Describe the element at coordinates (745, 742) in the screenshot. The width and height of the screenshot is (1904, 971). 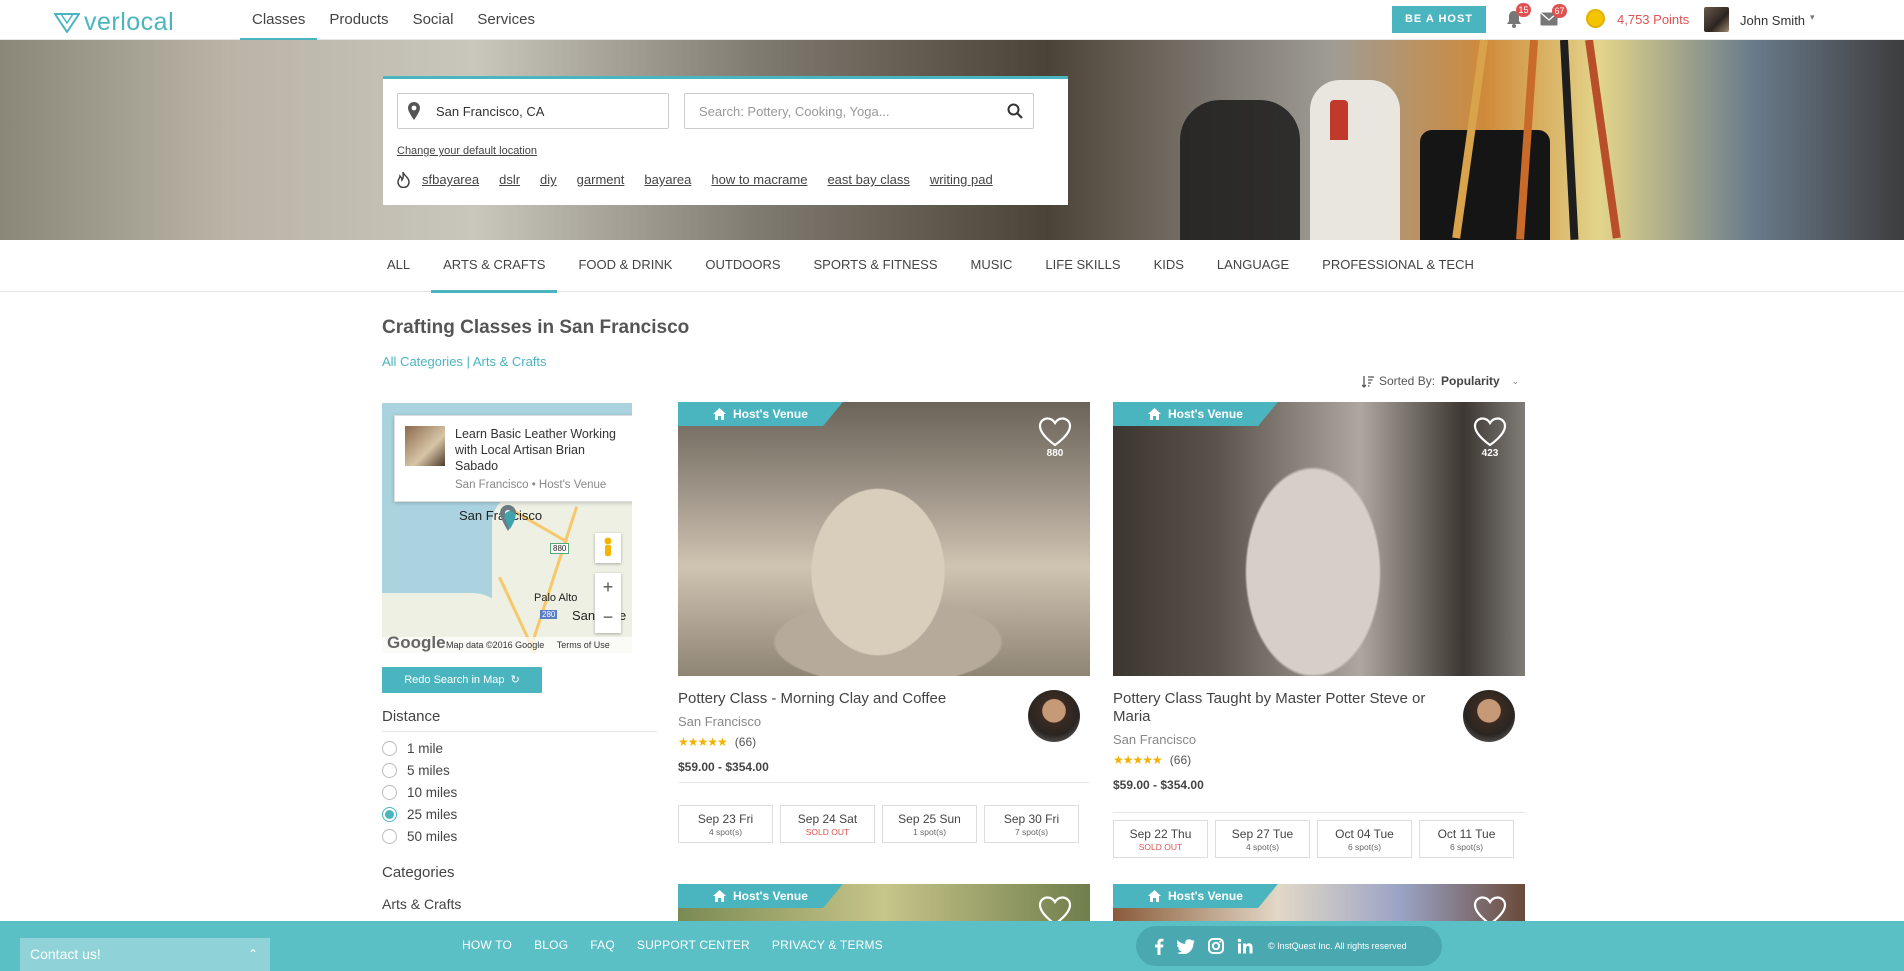
I see `review-count: (66)` at that location.